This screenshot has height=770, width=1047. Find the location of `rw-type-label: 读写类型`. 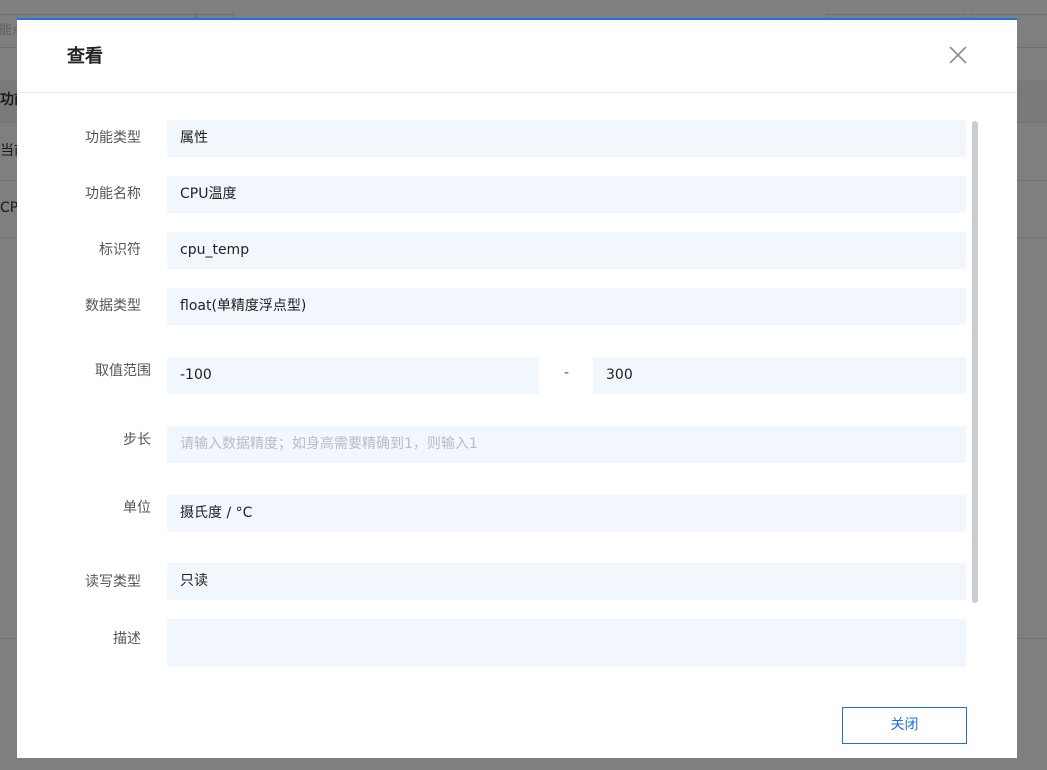

rw-type-label: 读写类型 is located at coordinates (113, 582).